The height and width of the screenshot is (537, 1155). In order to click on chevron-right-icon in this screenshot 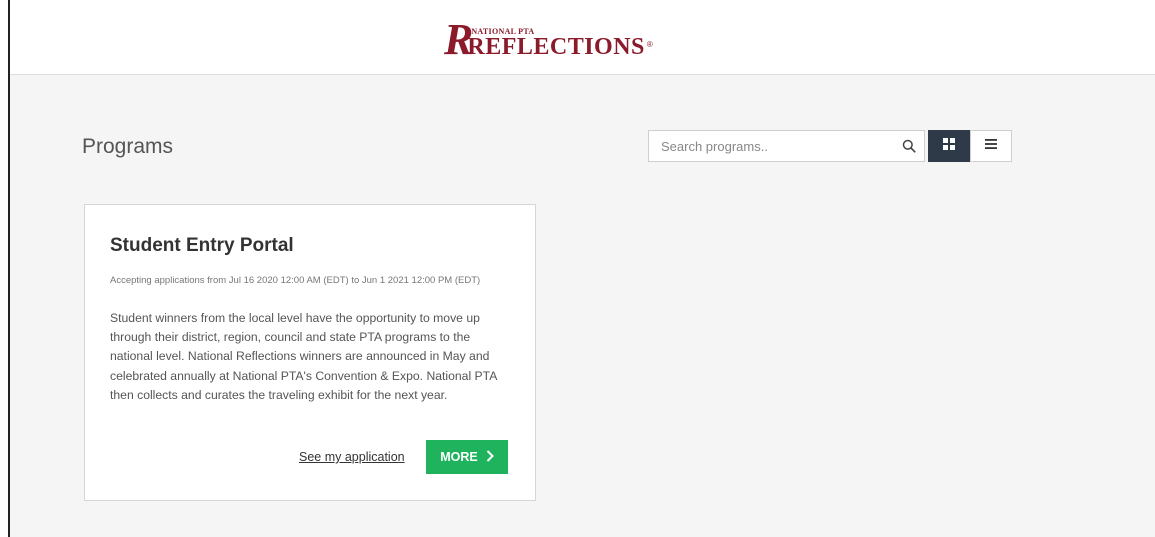, I will do `click(490, 457)`.